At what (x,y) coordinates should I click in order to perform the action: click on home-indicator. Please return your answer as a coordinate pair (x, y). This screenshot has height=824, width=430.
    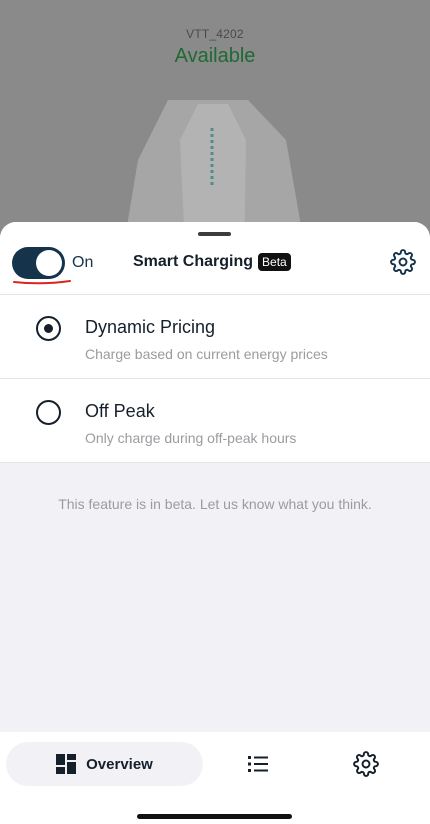
    Looking at the image, I should click on (214, 816).